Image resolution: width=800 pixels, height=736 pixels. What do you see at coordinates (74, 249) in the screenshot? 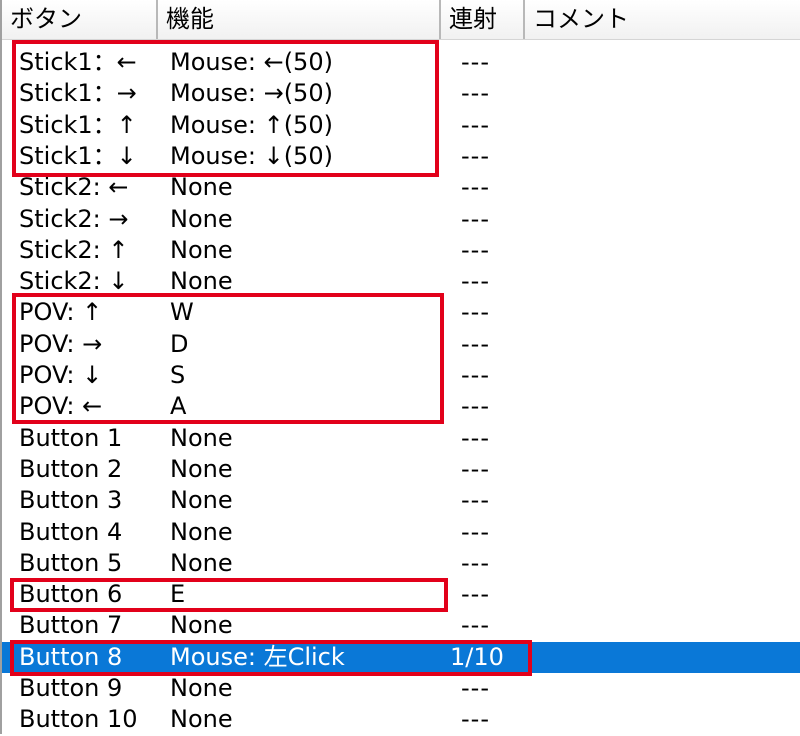
I see `button-name-cell: Stick2: ↑` at bounding box center [74, 249].